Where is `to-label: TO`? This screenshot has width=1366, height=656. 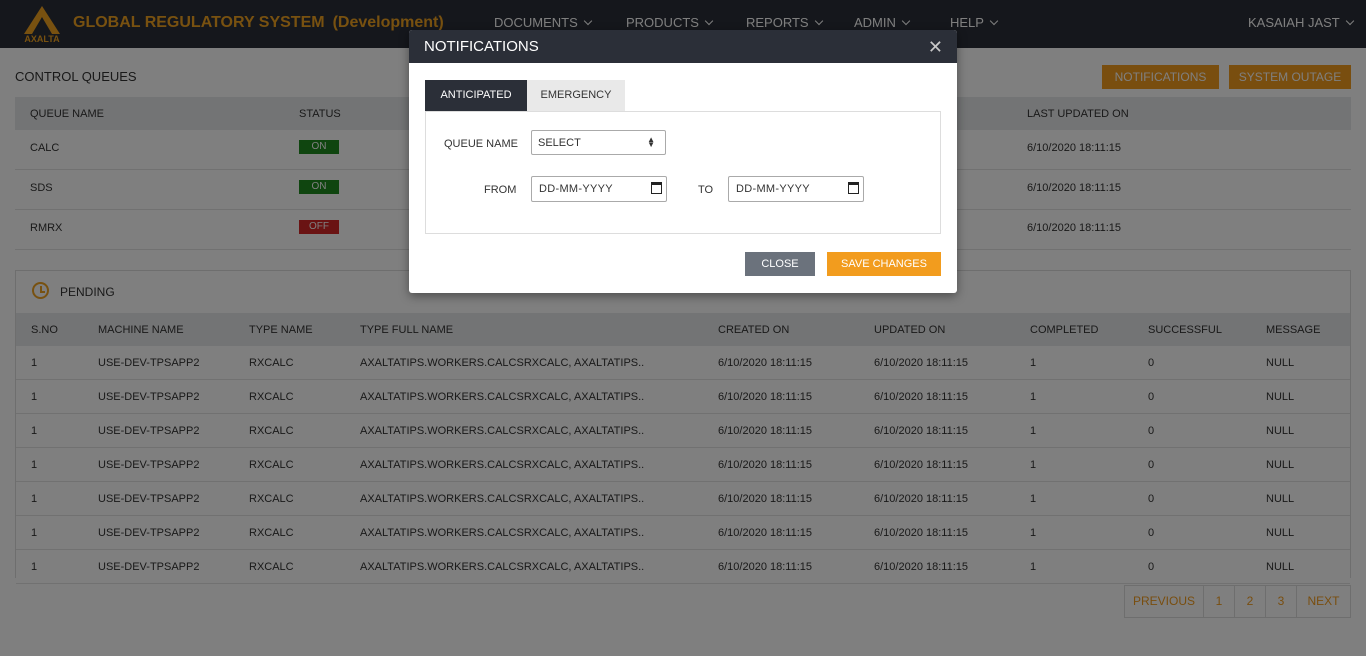
to-label: TO is located at coordinates (706, 190).